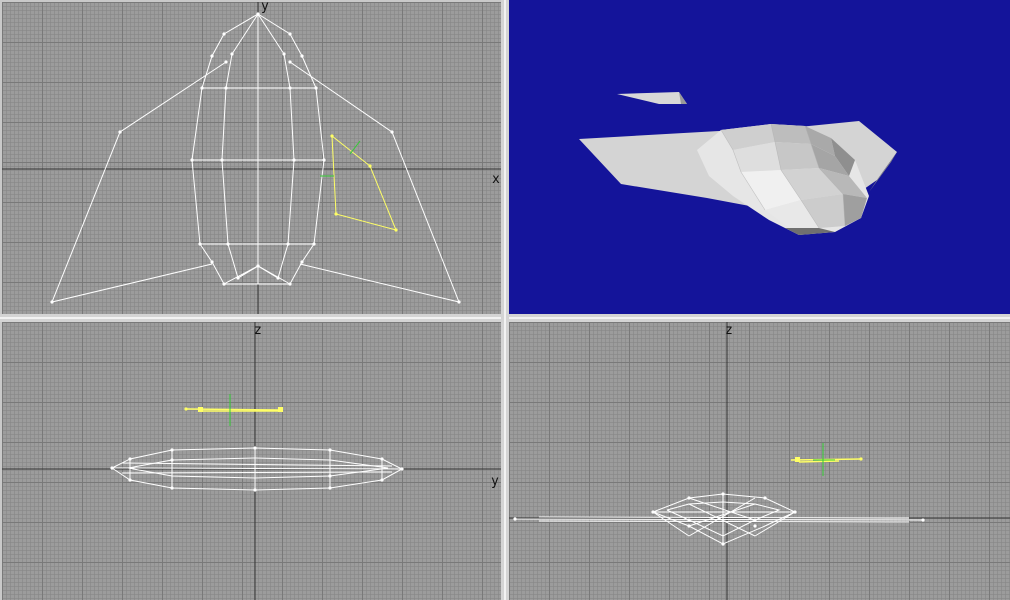 The image size is (1010, 600). What do you see at coordinates (495, 481) in the screenshot?
I see `front-y-axis-label: y` at bounding box center [495, 481].